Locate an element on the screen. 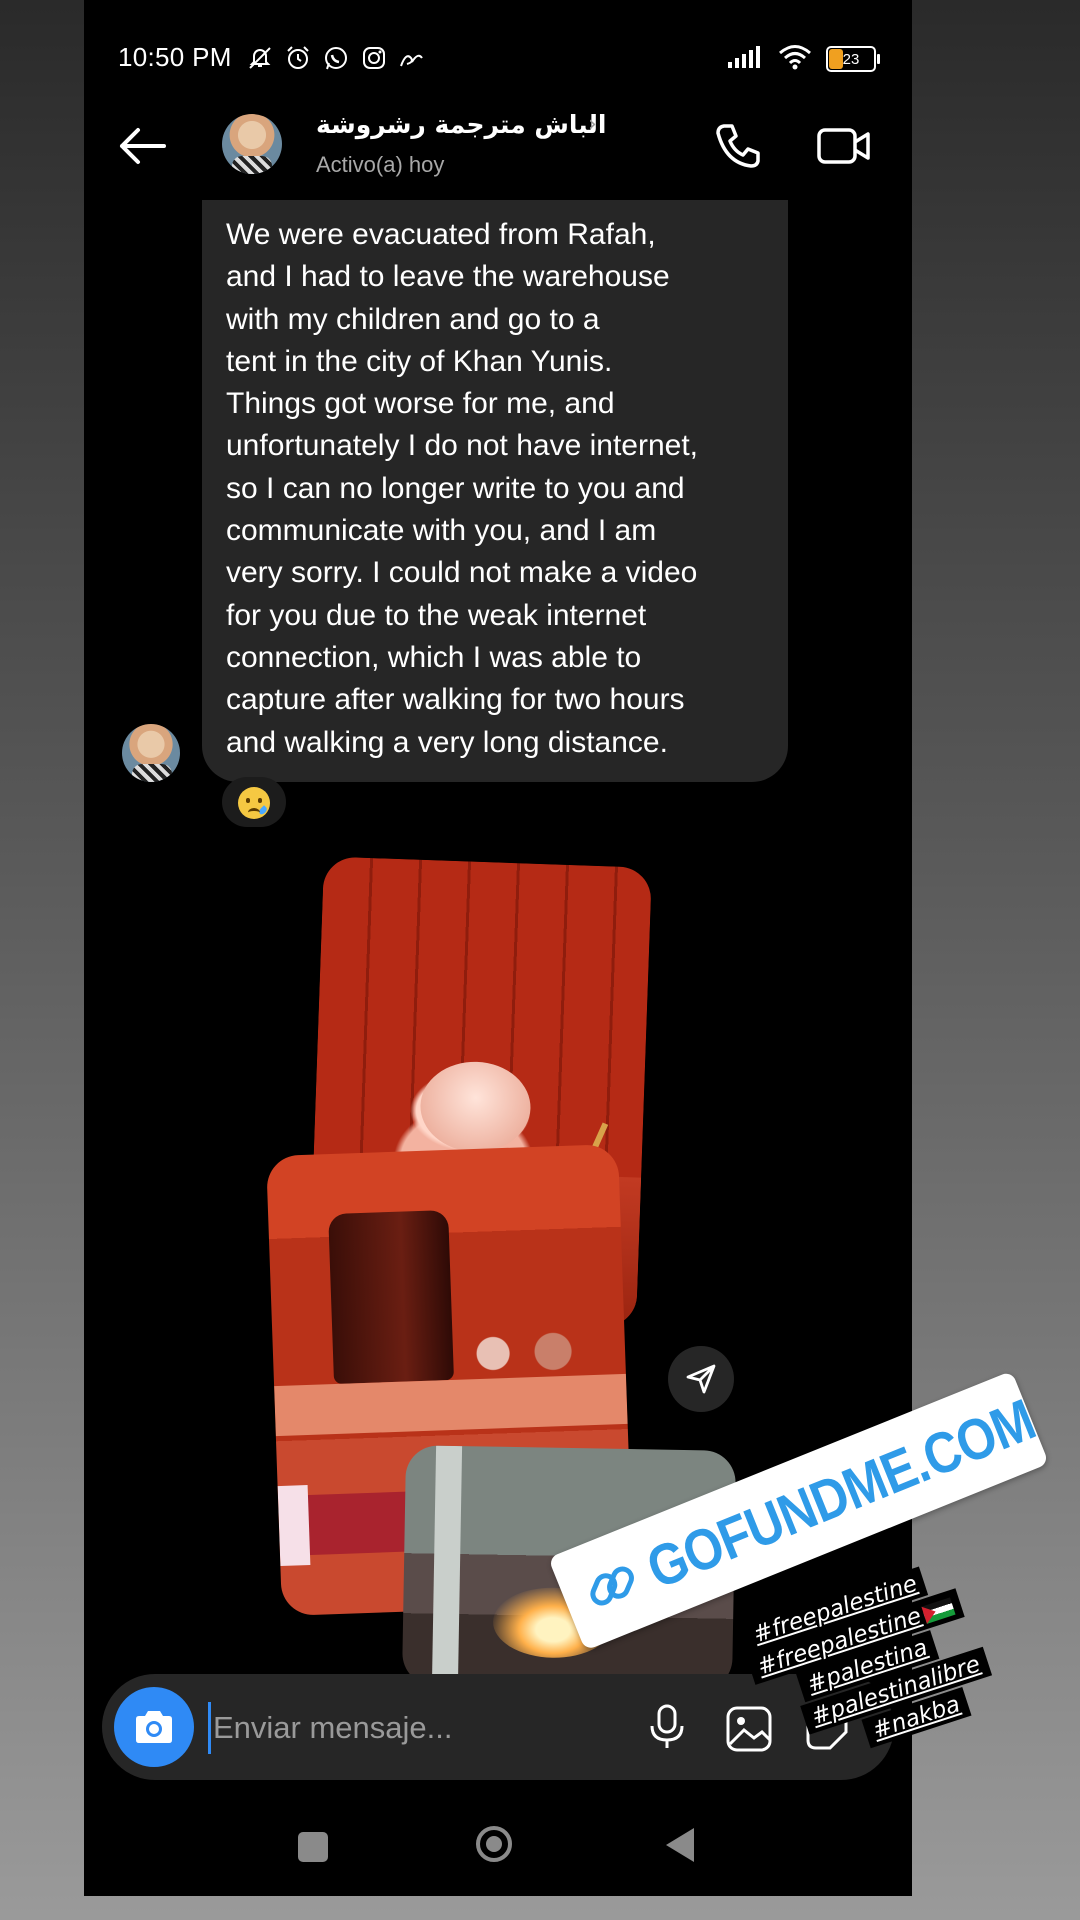 This screenshot has height=1920, width=1080. system-icons: 23 is located at coordinates (803, 59).